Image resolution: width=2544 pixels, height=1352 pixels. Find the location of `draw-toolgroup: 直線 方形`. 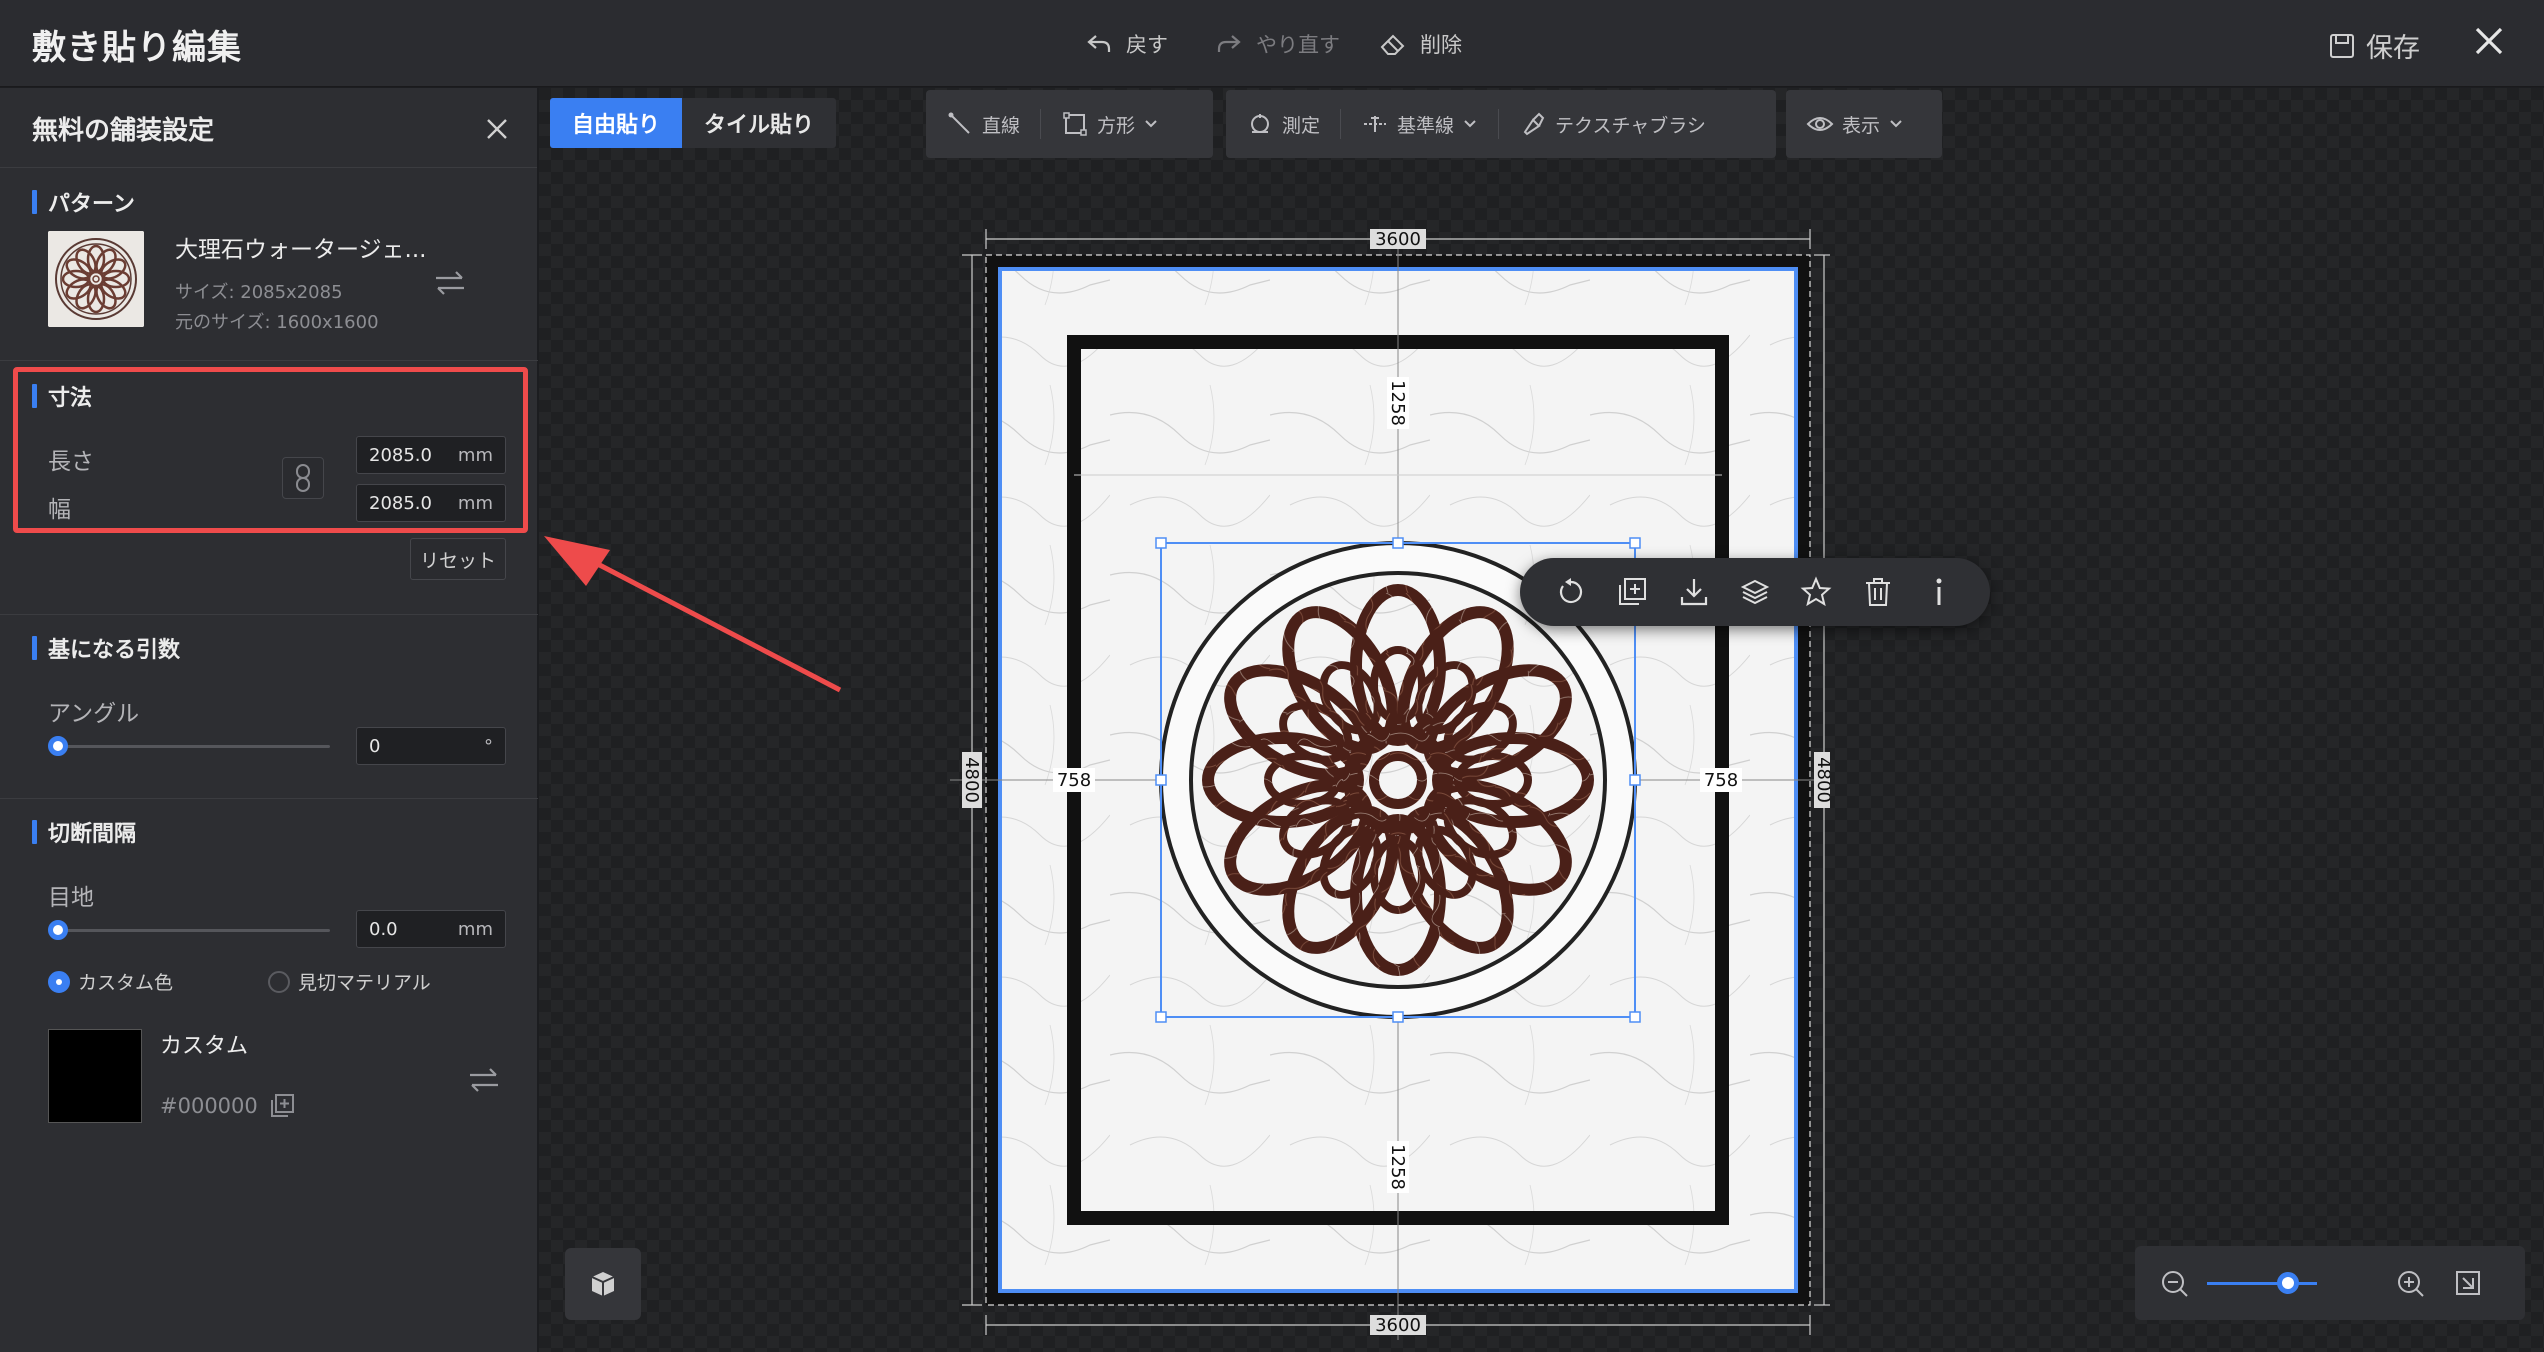

draw-toolgroup: 直線 方形 is located at coordinates (1069, 124).